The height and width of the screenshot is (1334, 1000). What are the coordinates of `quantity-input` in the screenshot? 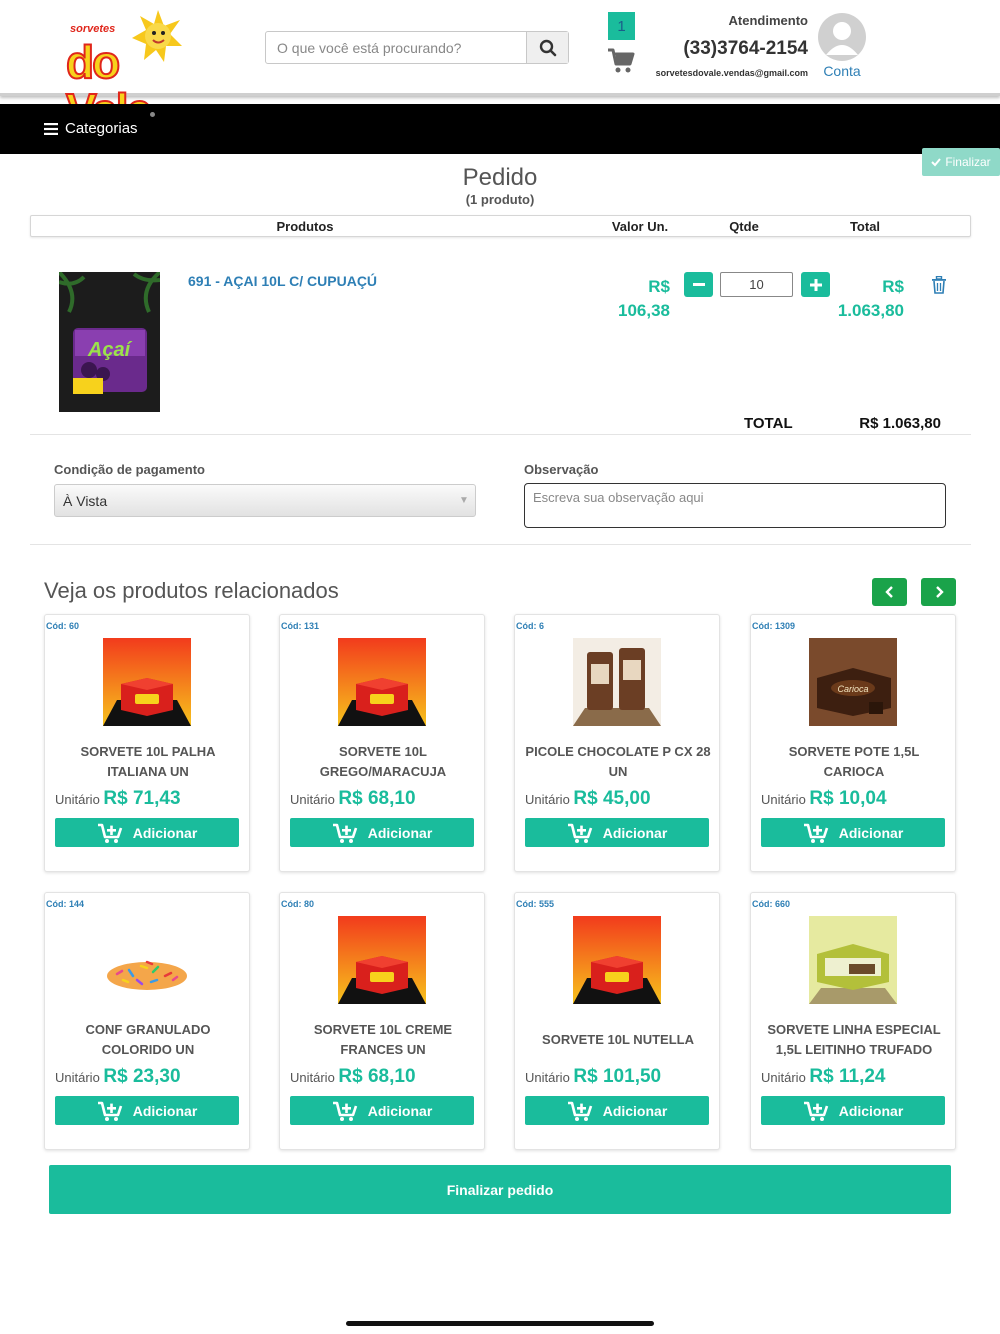 It's located at (756, 284).